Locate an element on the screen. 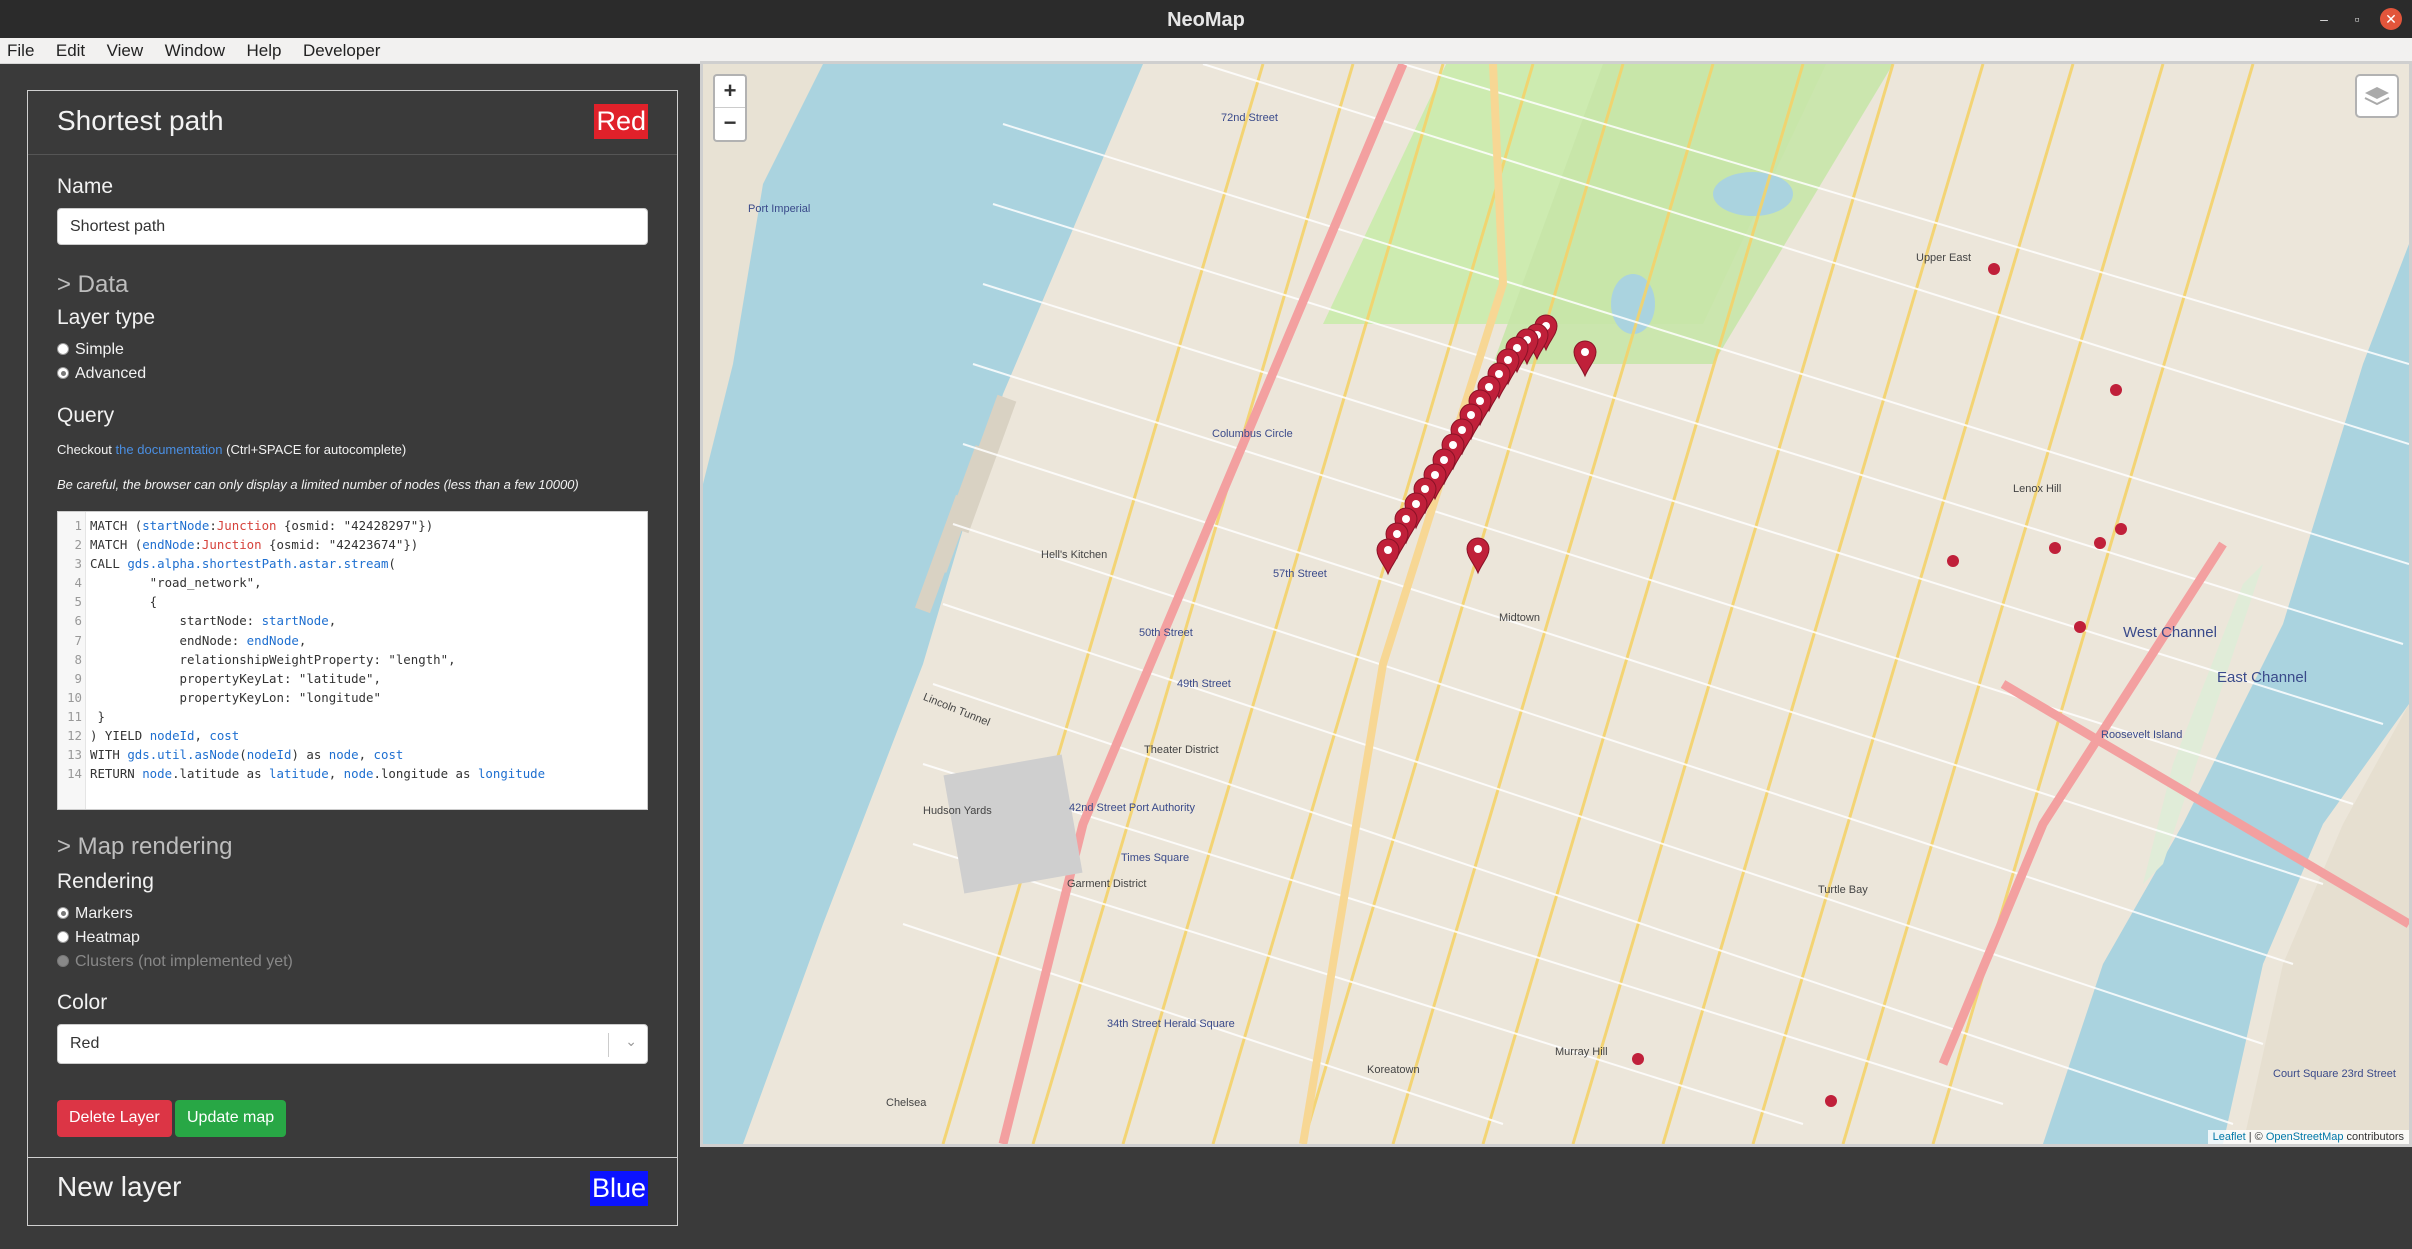  radio-clusters: Clusters (not implemented yet) is located at coordinates (175, 962).